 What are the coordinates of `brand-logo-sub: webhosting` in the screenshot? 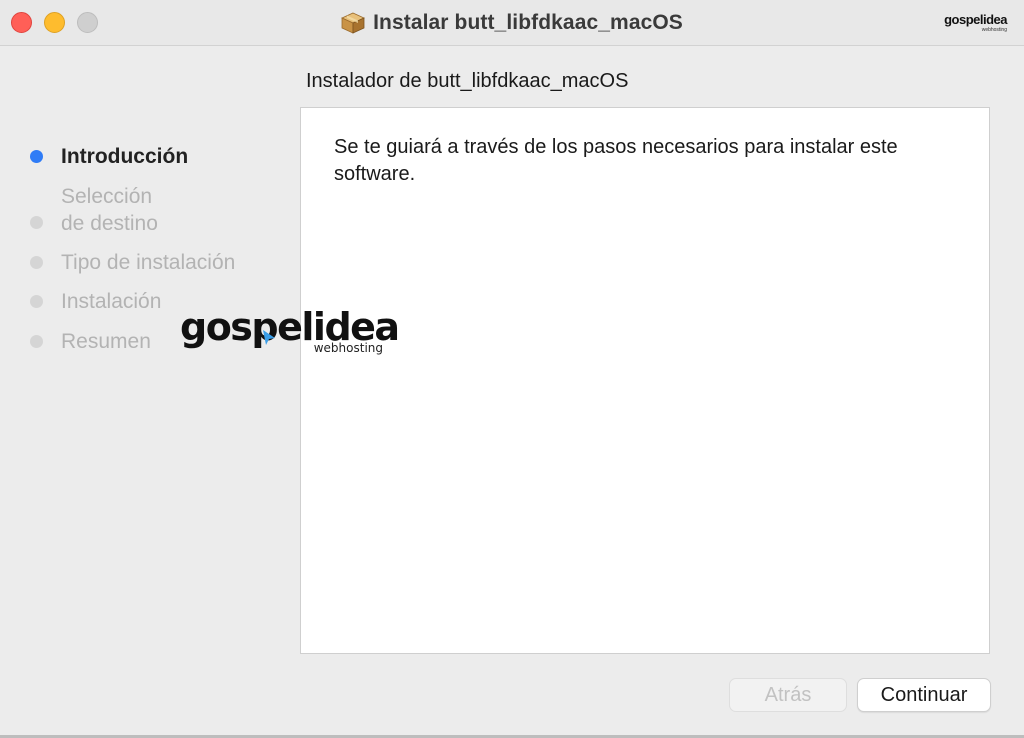 It's located at (994, 30).